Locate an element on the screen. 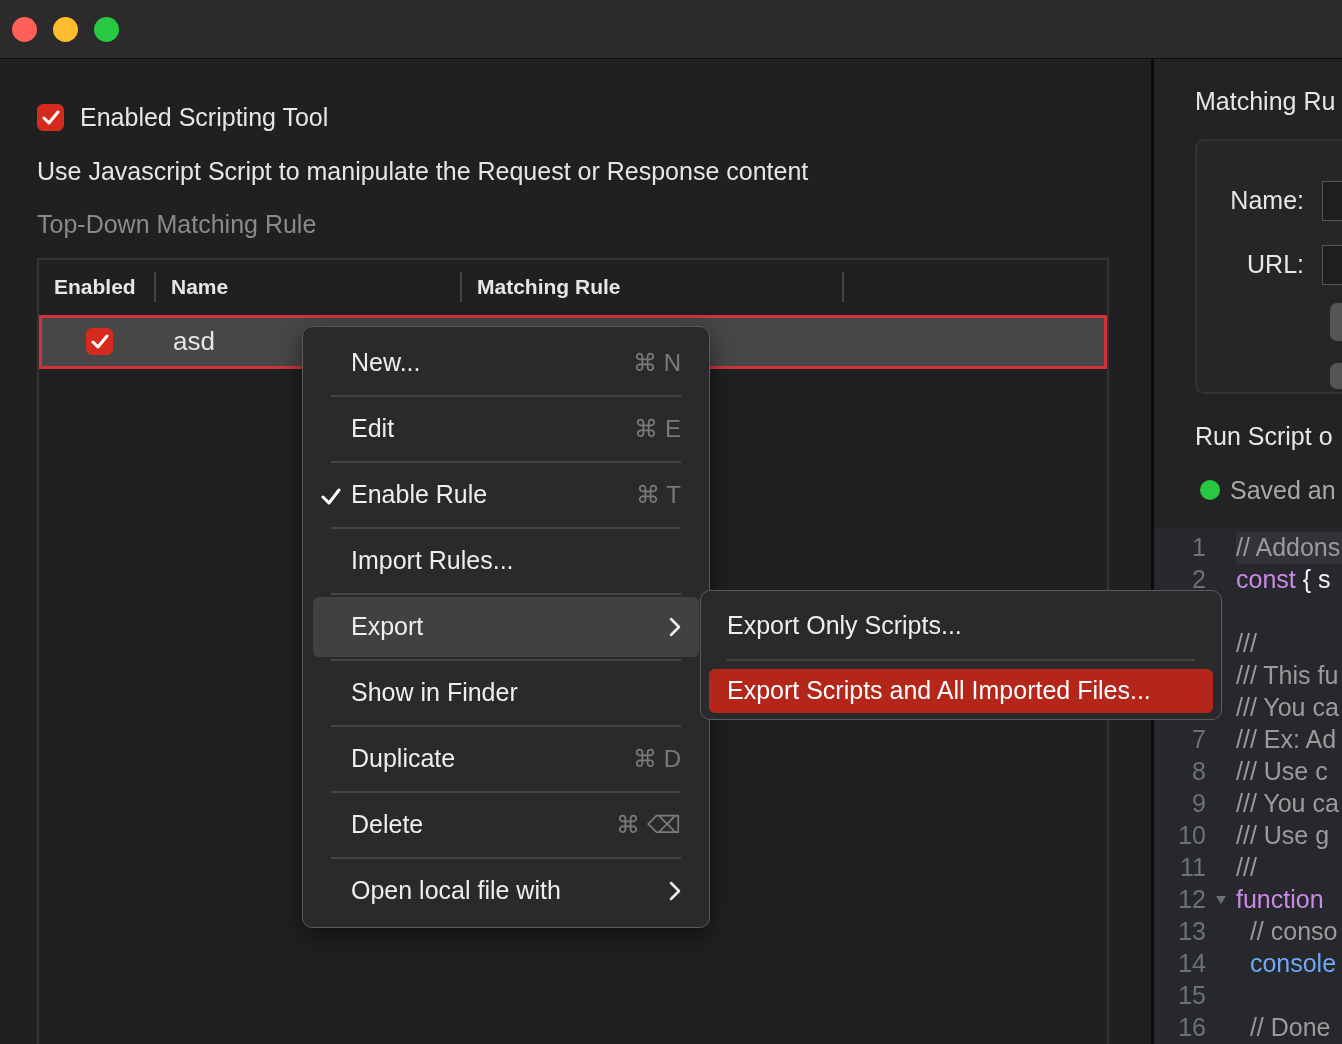 The image size is (1342, 1044). section-title: Run Script o is located at coordinates (1264, 436).